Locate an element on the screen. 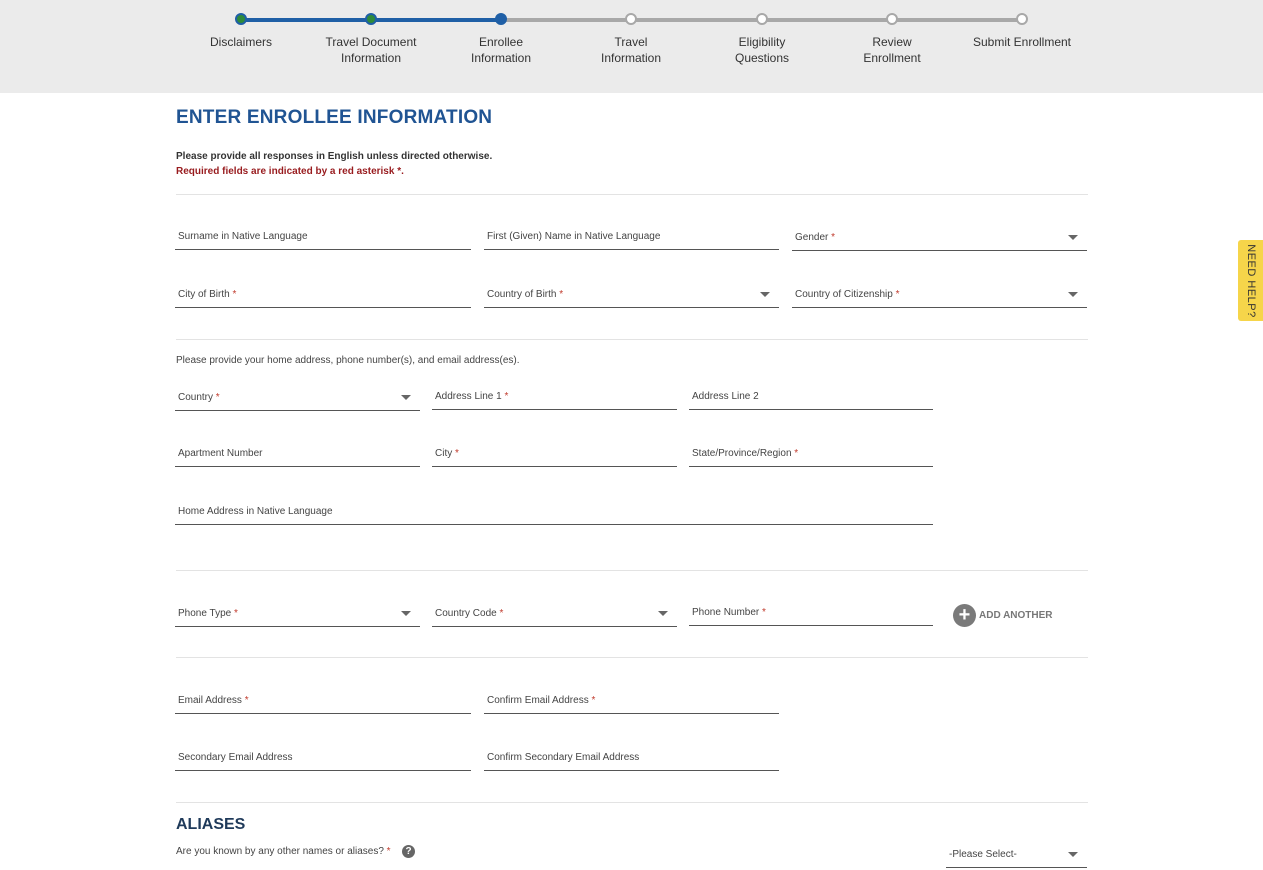 This screenshot has height=870, width=1263. step-disclaimers: Disclaimers is located at coordinates (241, 31).